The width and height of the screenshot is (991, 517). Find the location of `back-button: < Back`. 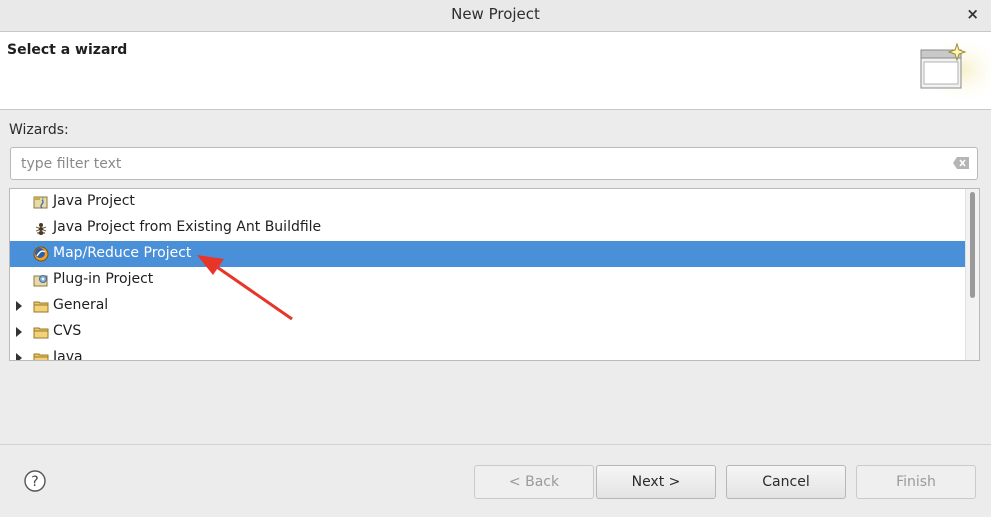

back-button: < Back is located at coordinates (534, 482).